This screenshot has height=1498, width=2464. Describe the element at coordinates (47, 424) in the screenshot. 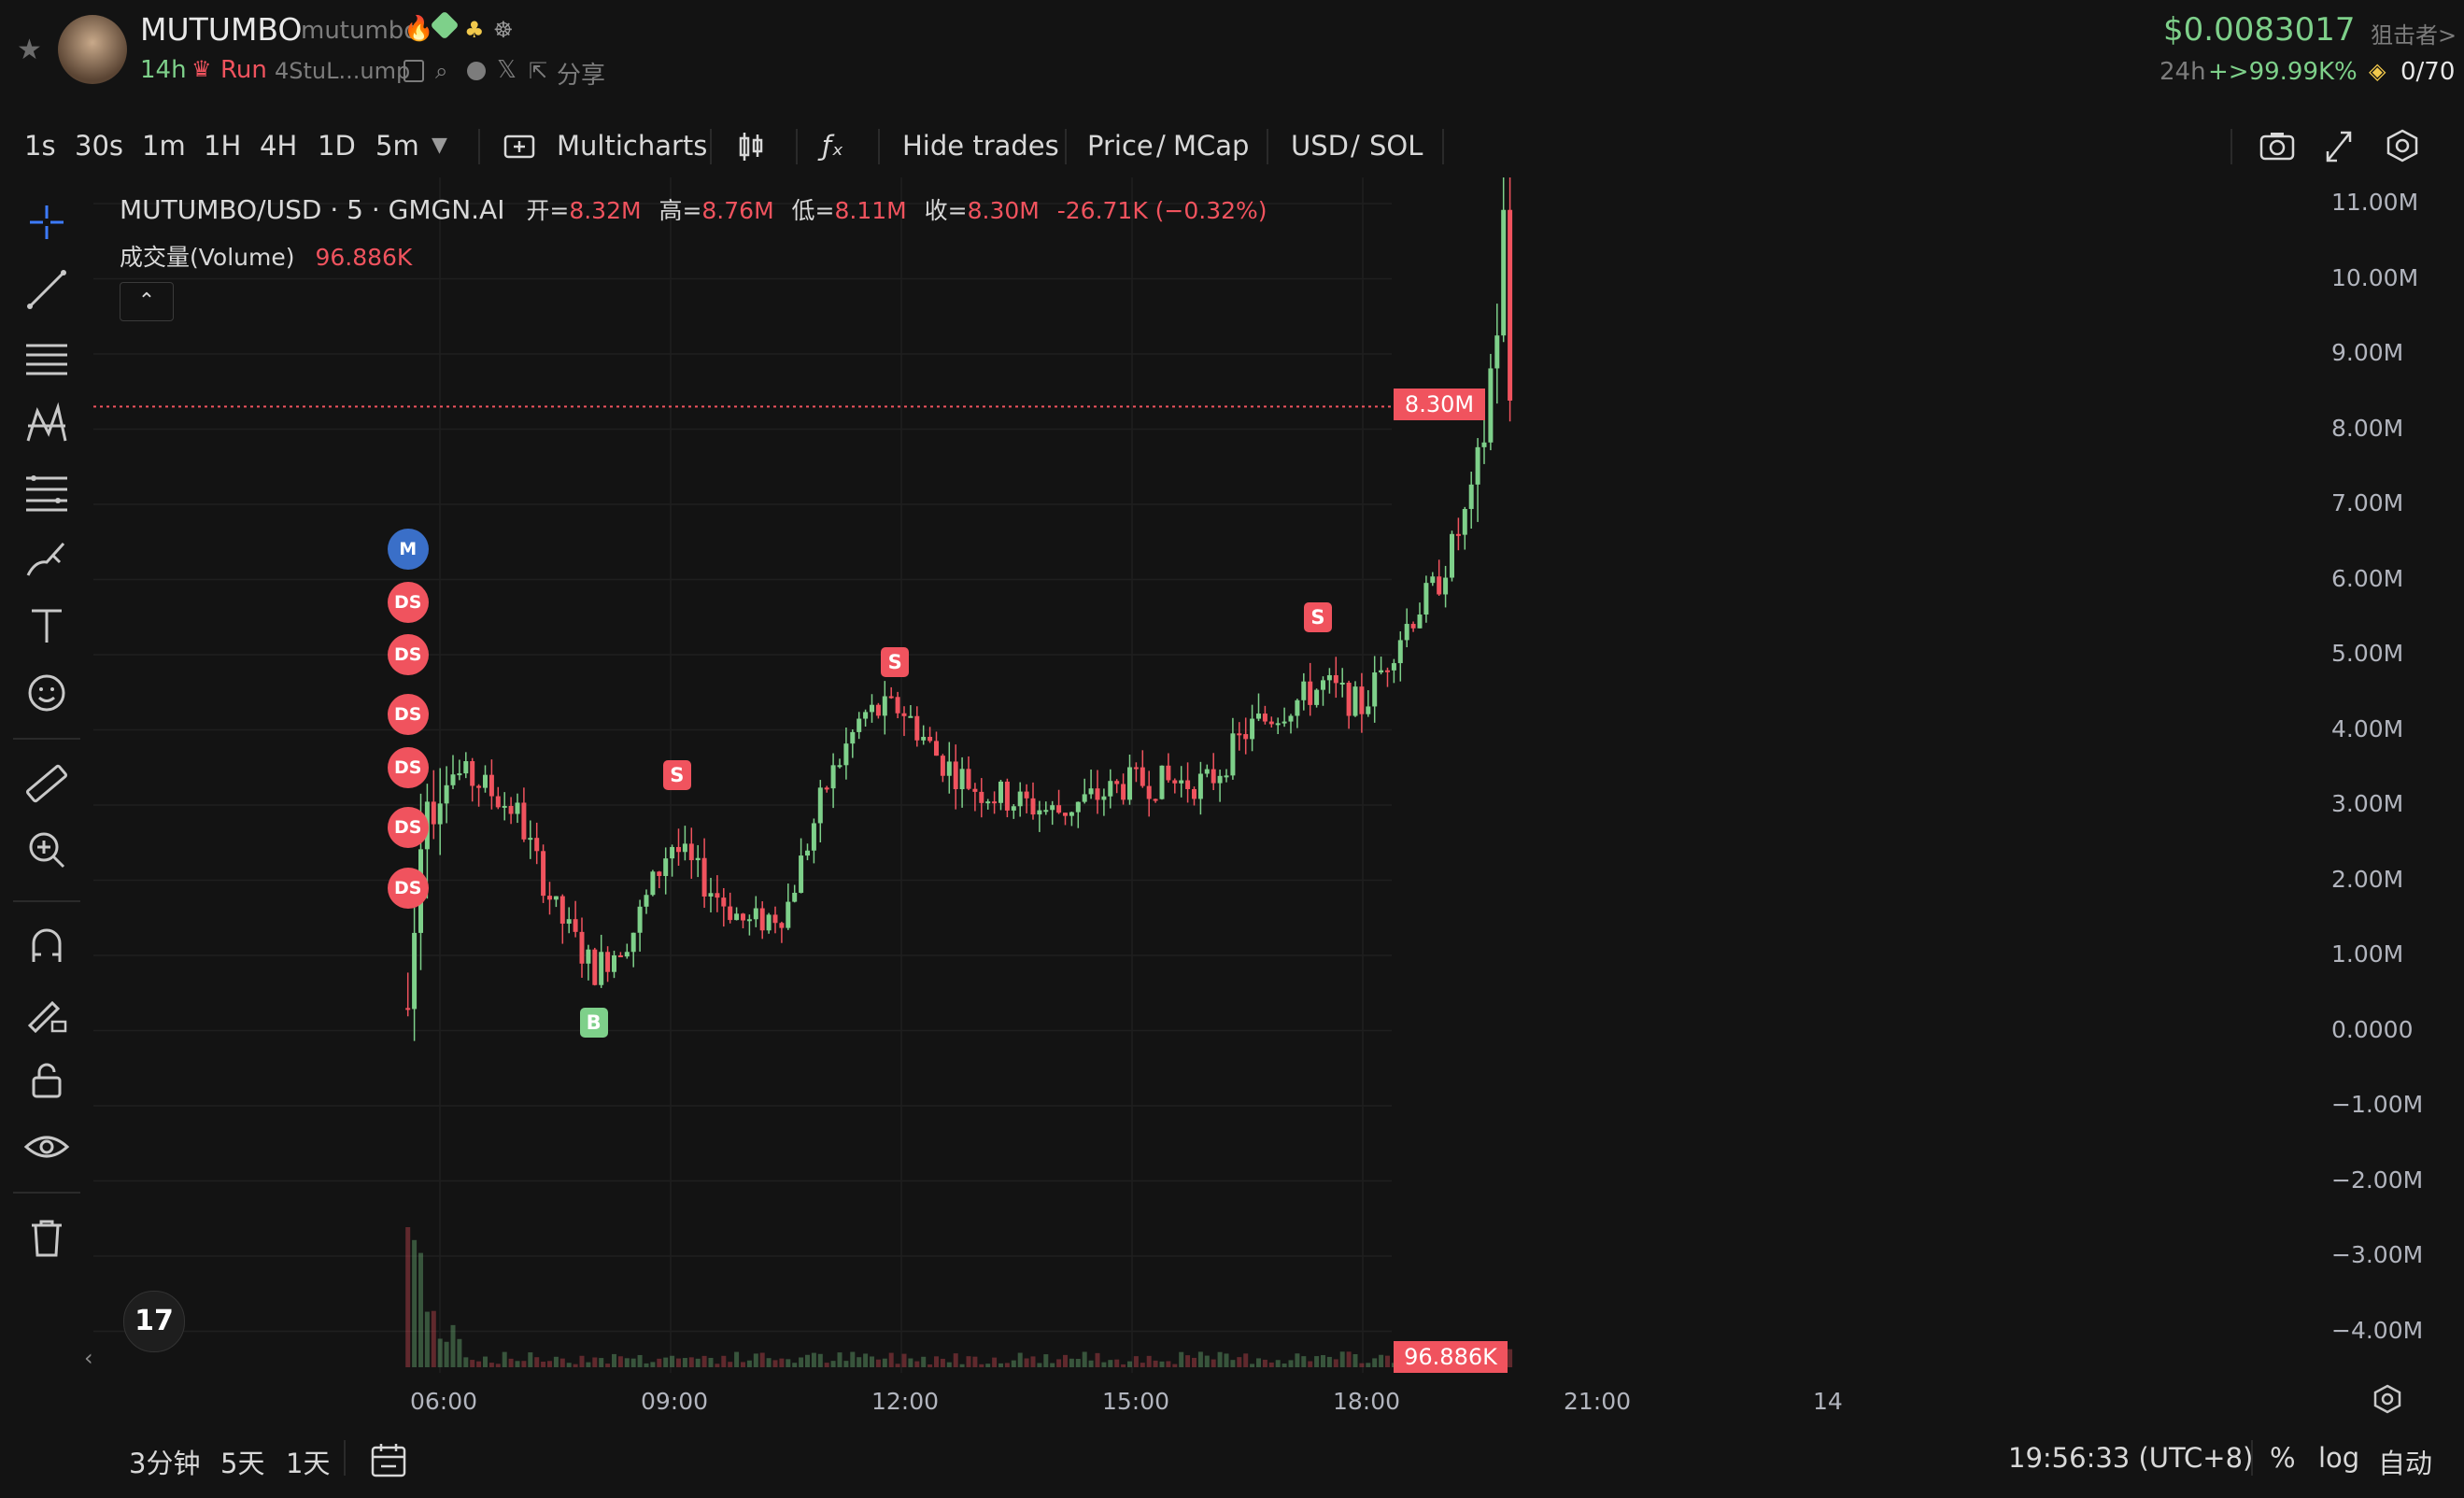

I see `pattern-icon` at that location.